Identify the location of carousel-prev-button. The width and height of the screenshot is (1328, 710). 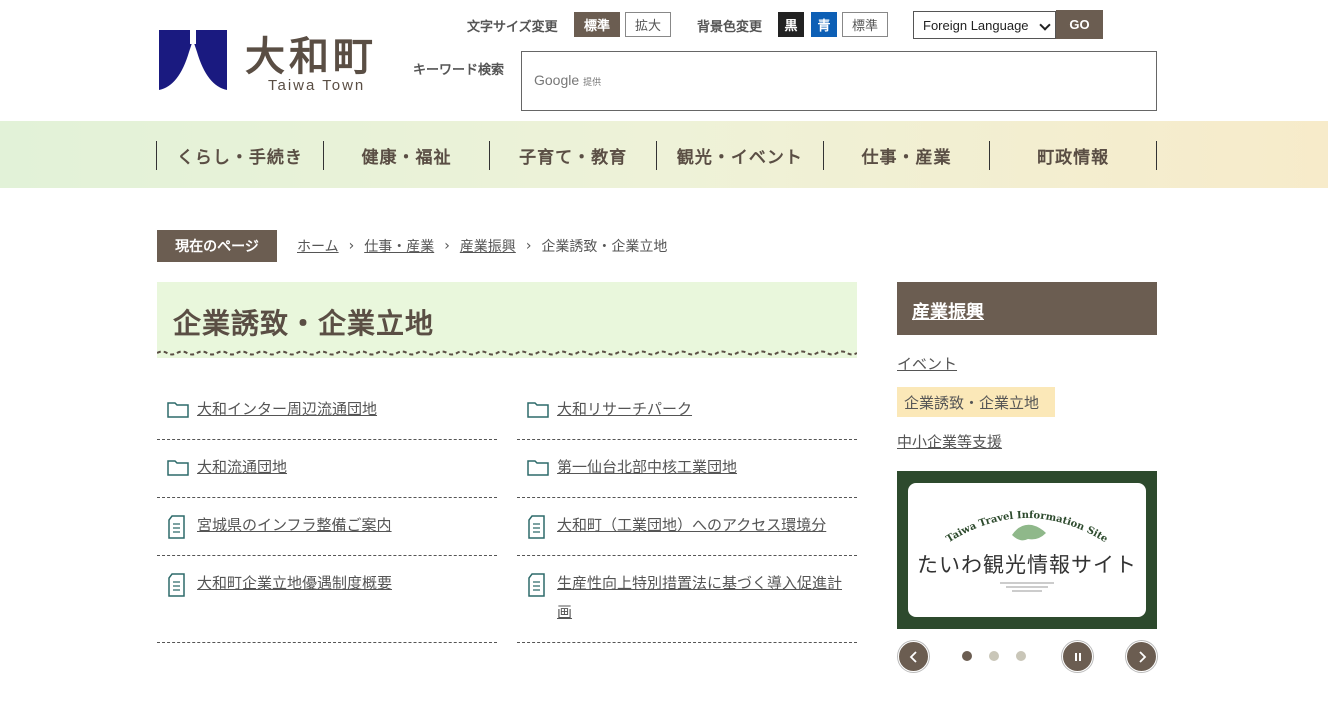
(913, 656).